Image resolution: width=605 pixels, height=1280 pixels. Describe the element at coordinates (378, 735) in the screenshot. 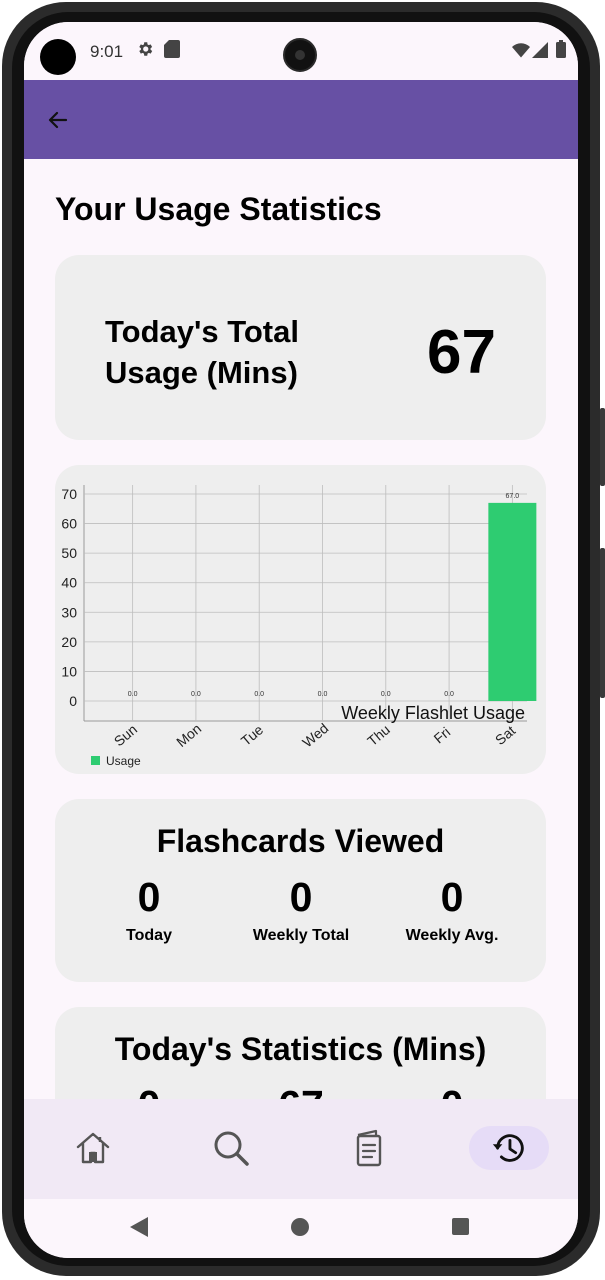

I see `chart-x-tick-label: Thu` at that location.